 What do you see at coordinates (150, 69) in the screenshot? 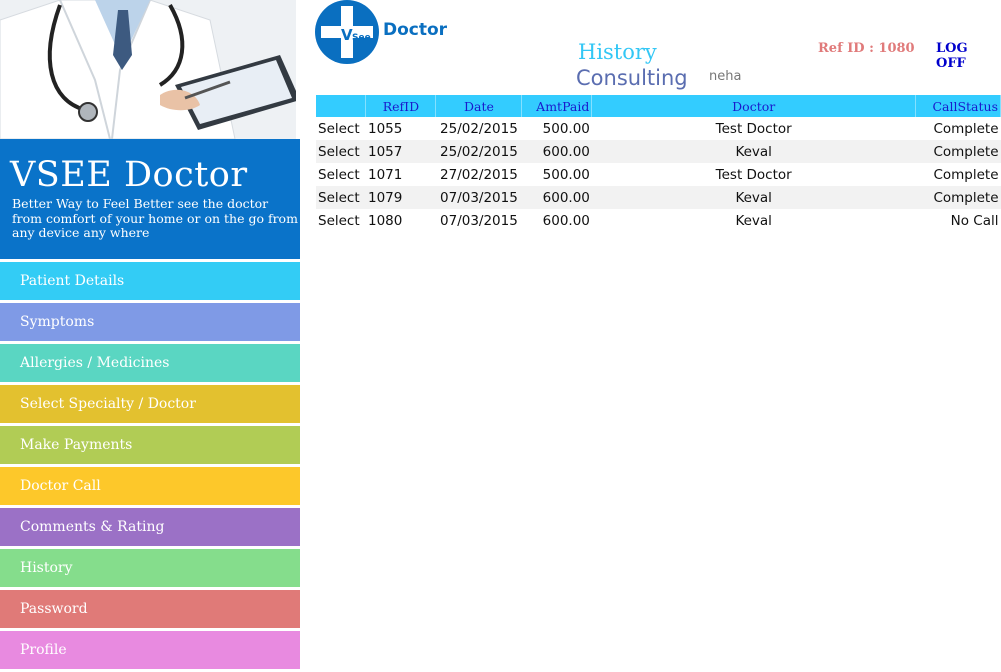
I see `doctor-photo` at bounding box center [150, 69].